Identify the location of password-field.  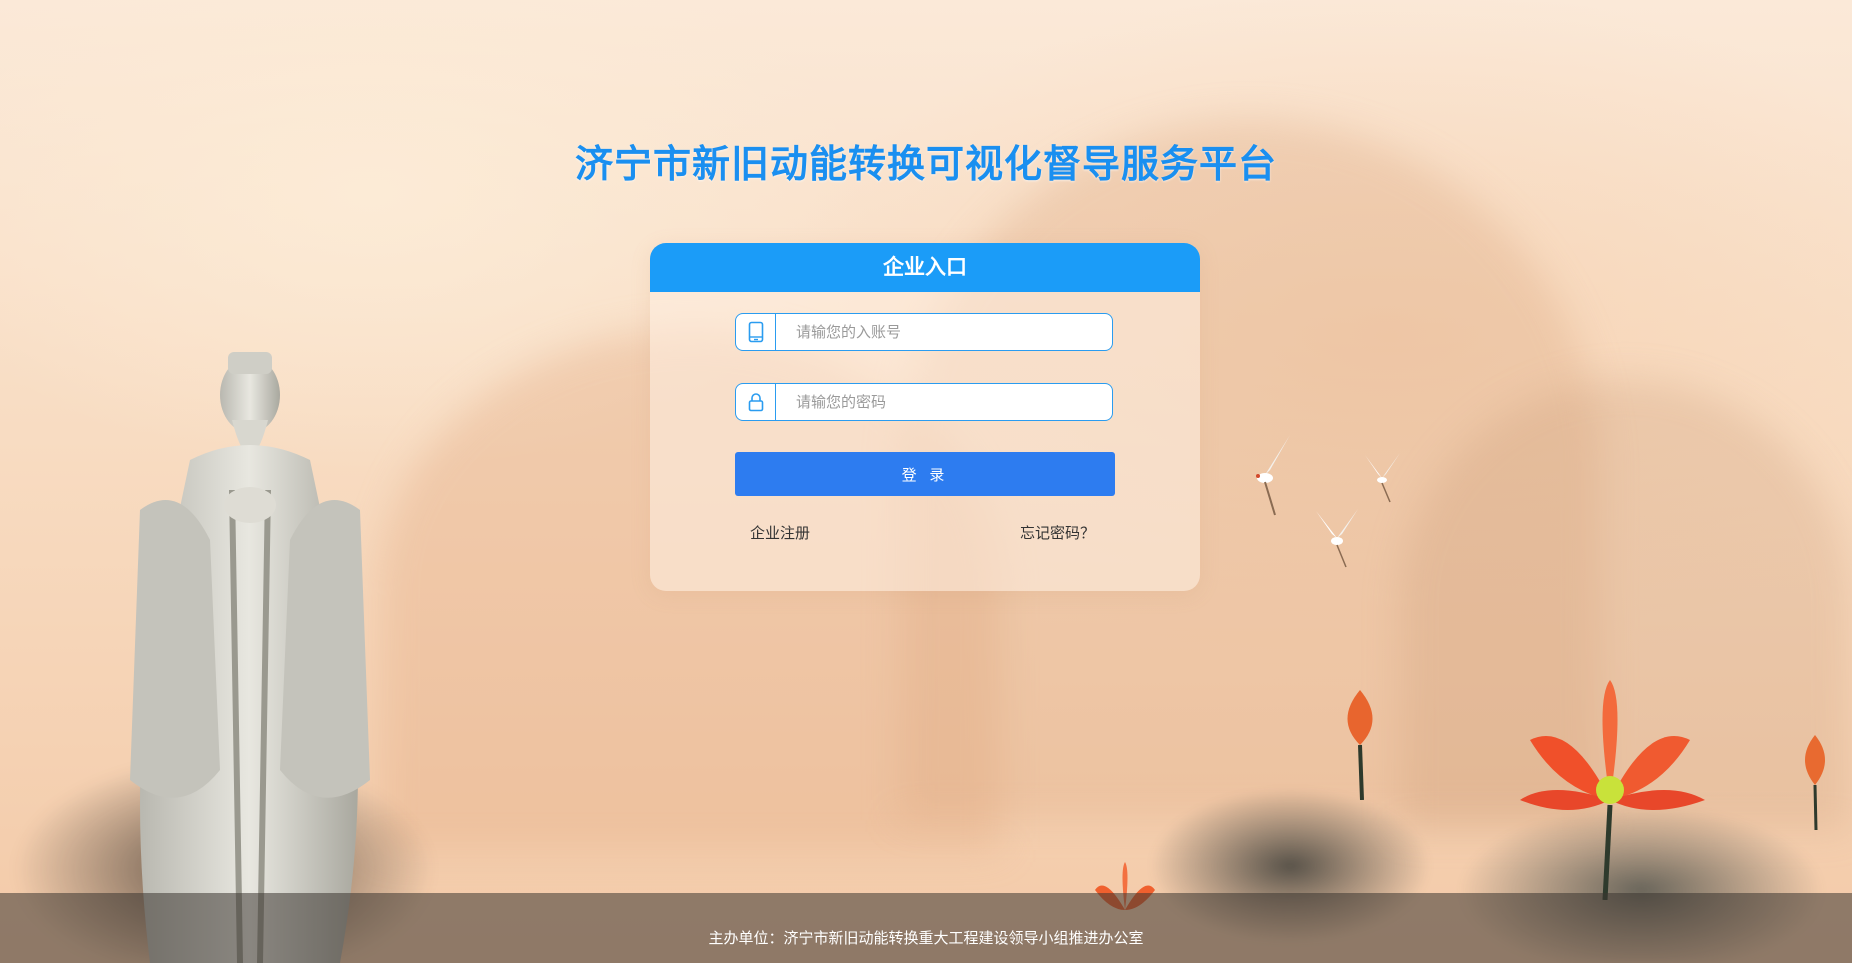
(924, 402).